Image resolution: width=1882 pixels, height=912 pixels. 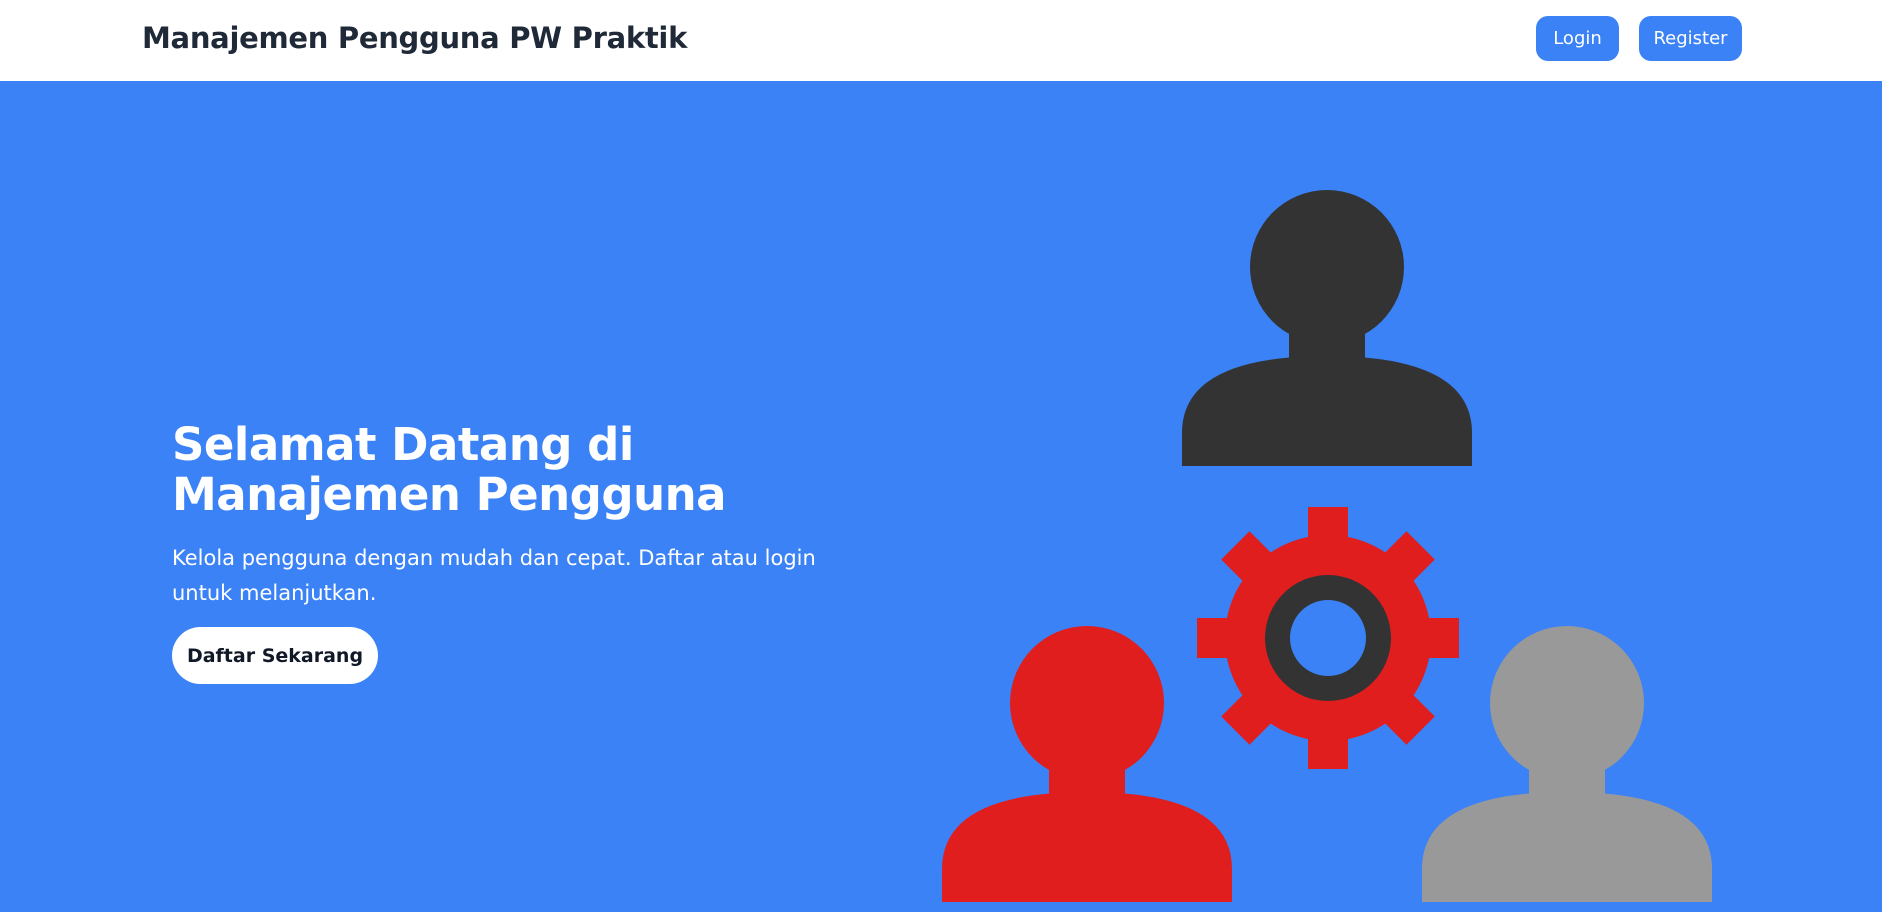 I want to click on register-now-button: Daftar Sekarang, so click(x=275, y=655).